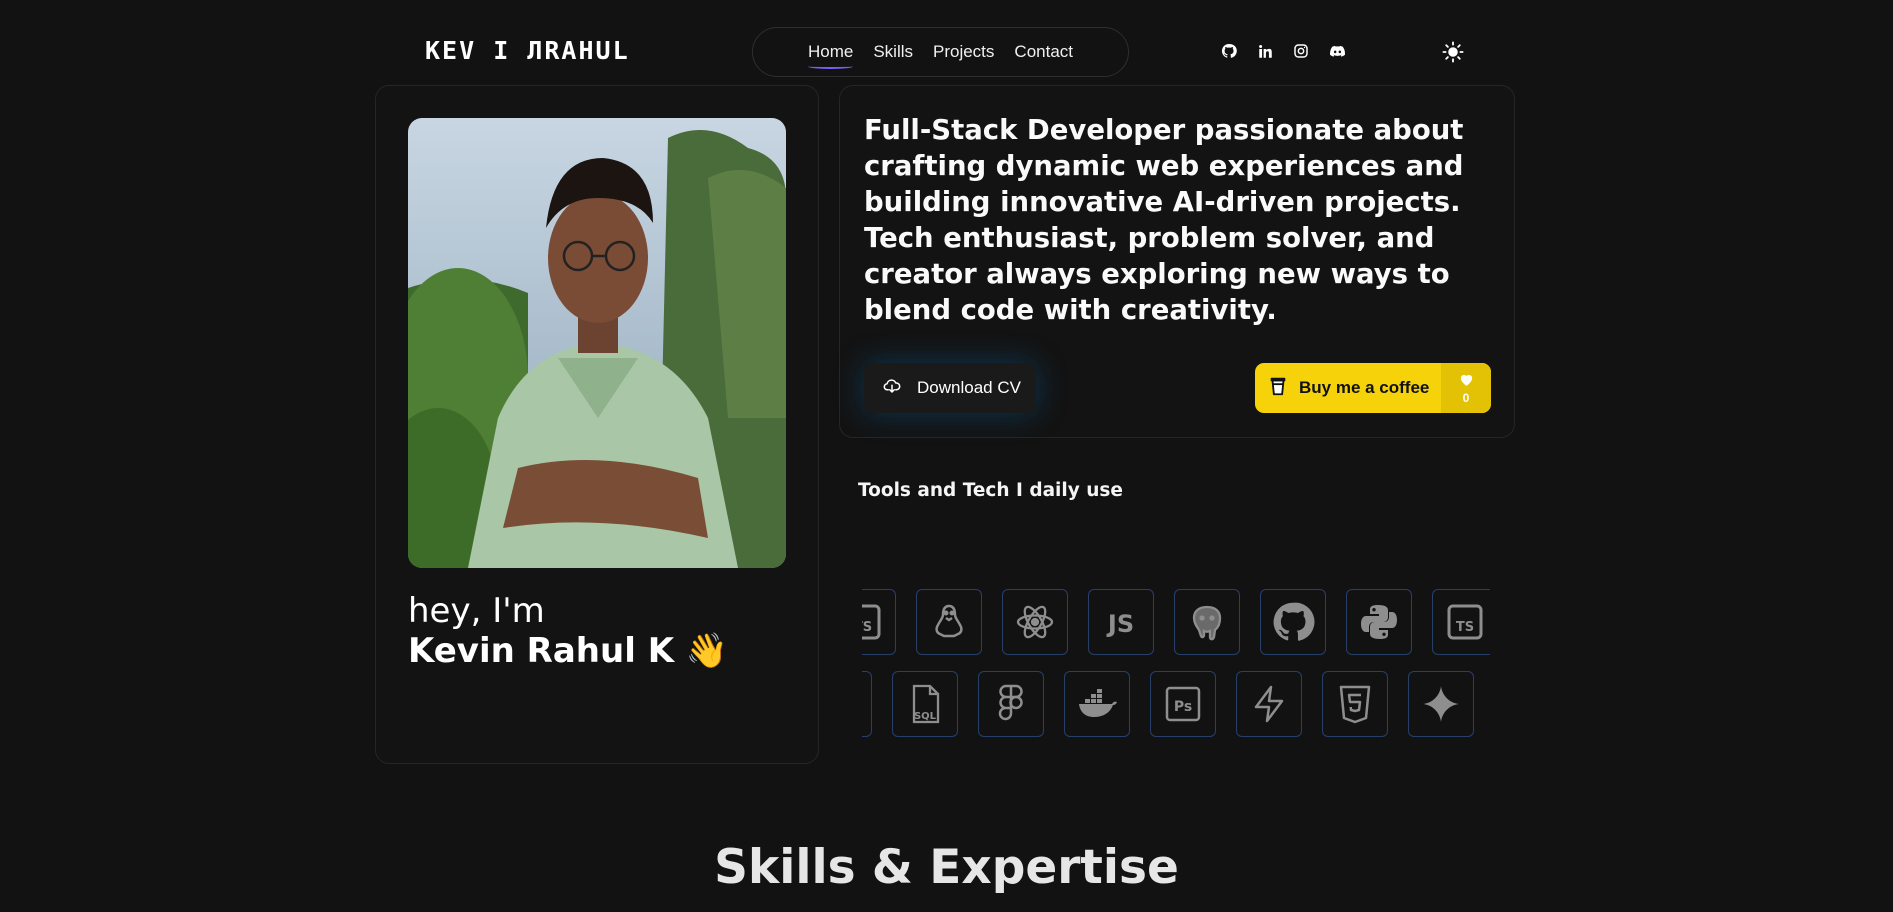  I want to click on coffee-likes: 0, so click(1466, 388).